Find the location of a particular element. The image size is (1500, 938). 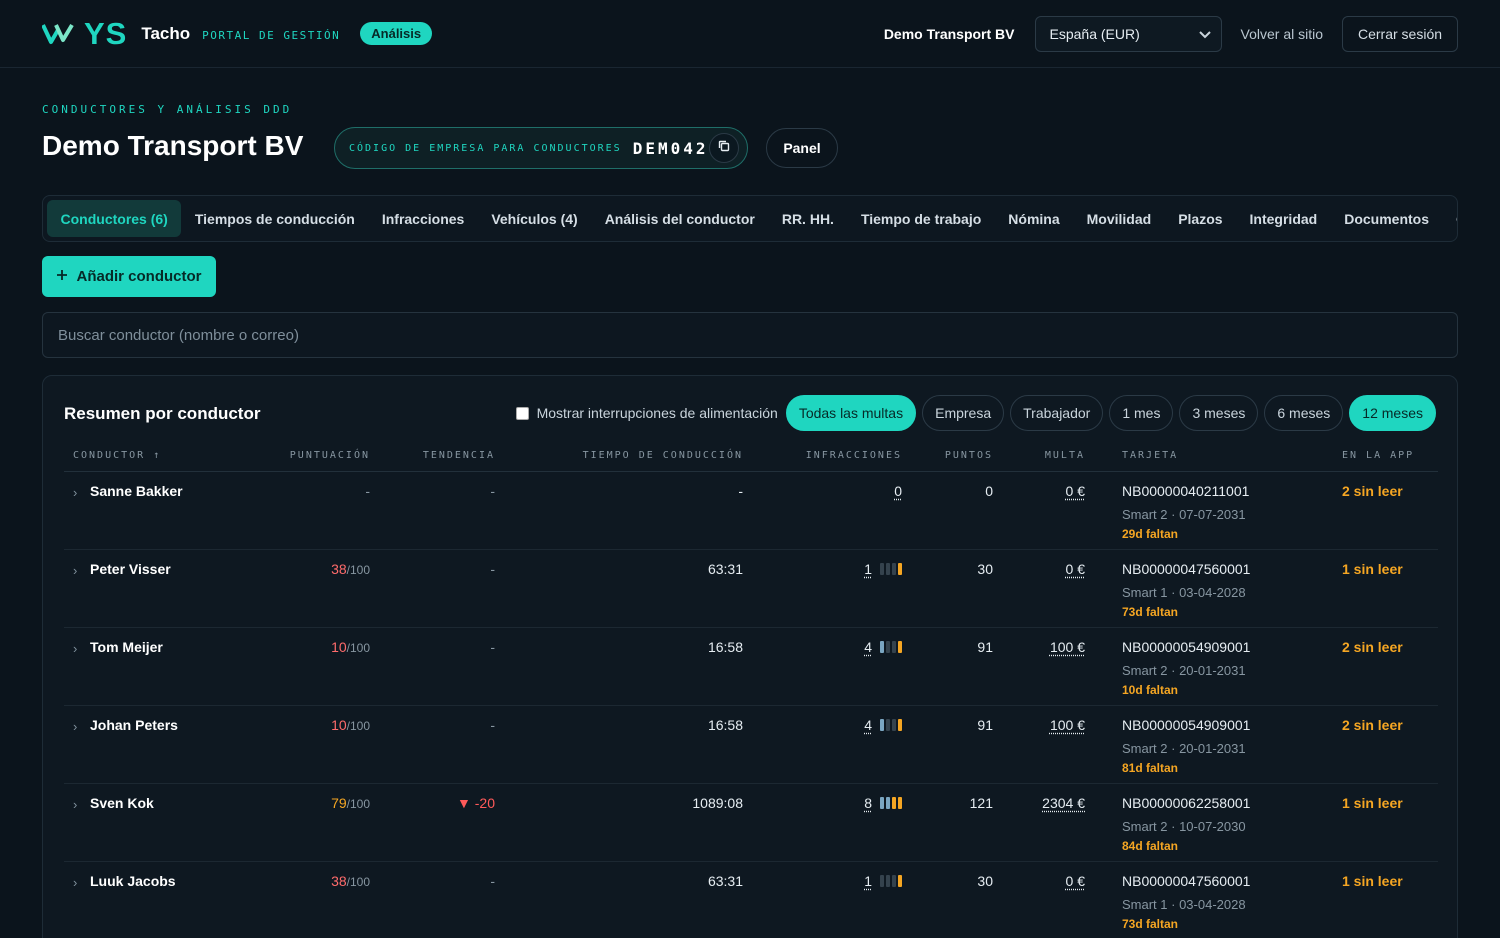

add-driver-button: Añadir conductor is located at coordinates (129, 276).